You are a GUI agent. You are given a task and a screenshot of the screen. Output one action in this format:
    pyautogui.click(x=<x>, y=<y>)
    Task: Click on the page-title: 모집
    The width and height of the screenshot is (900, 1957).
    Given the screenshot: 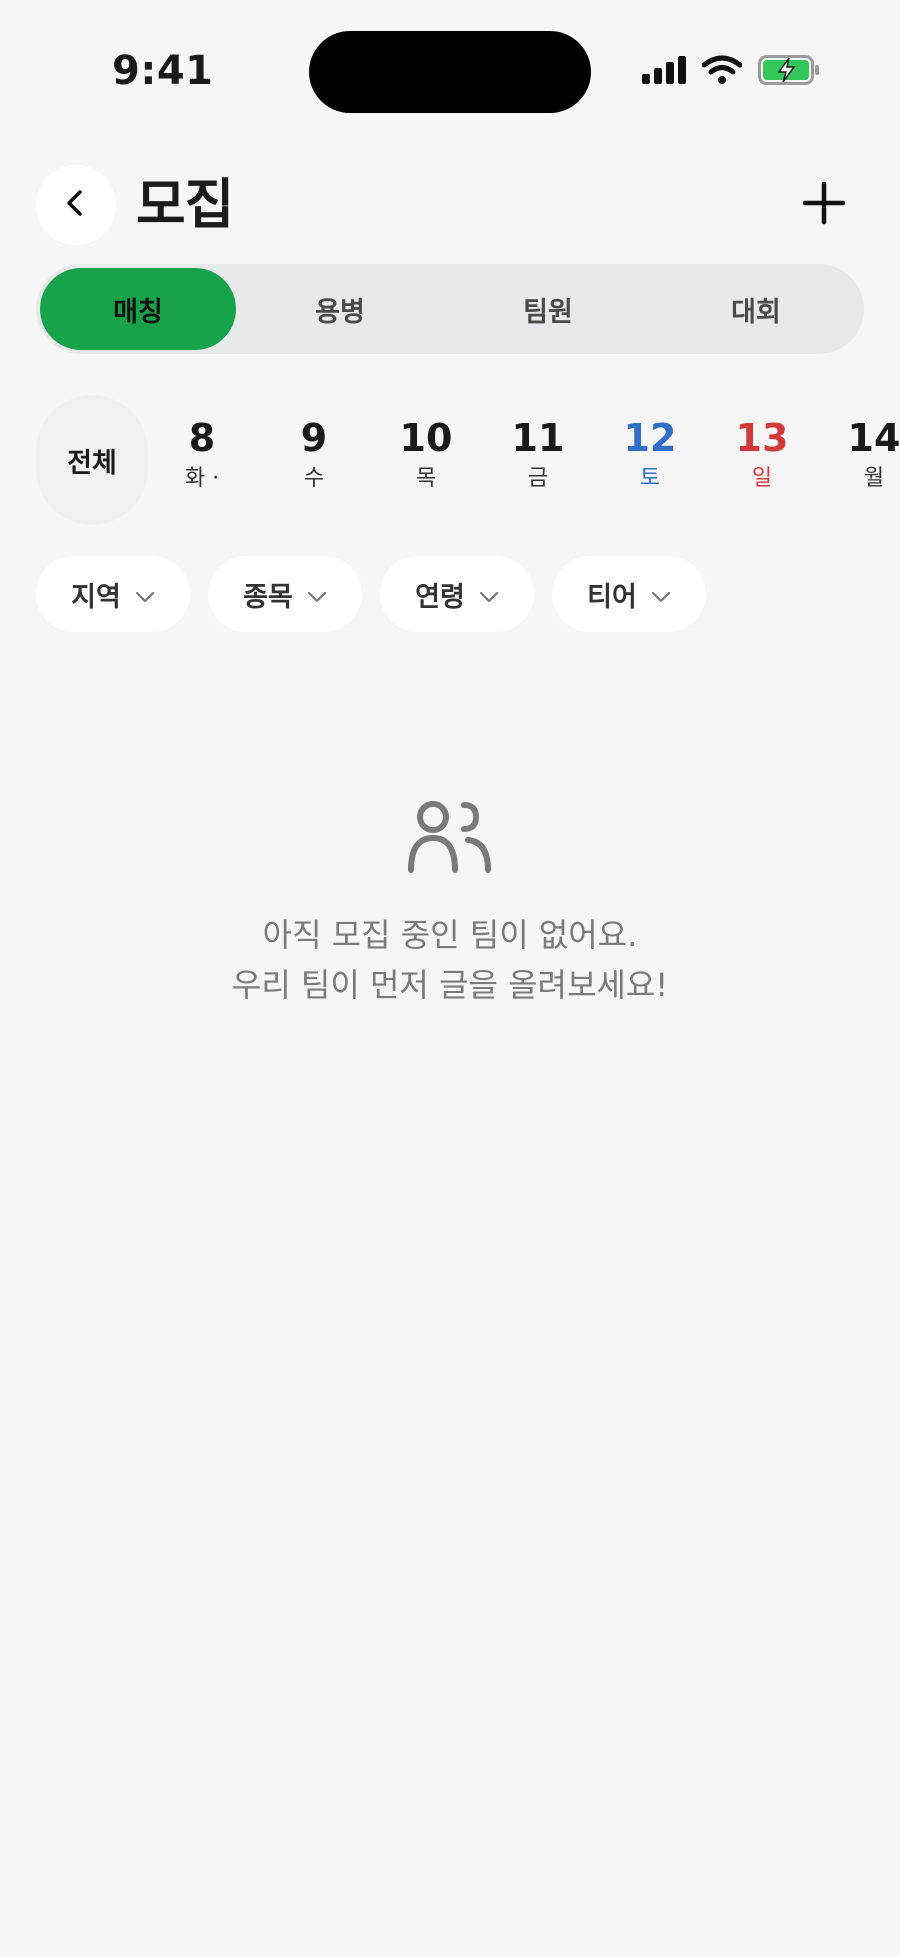 What is the action you would take?
    pyautogui.click(x=185, y=204)
    